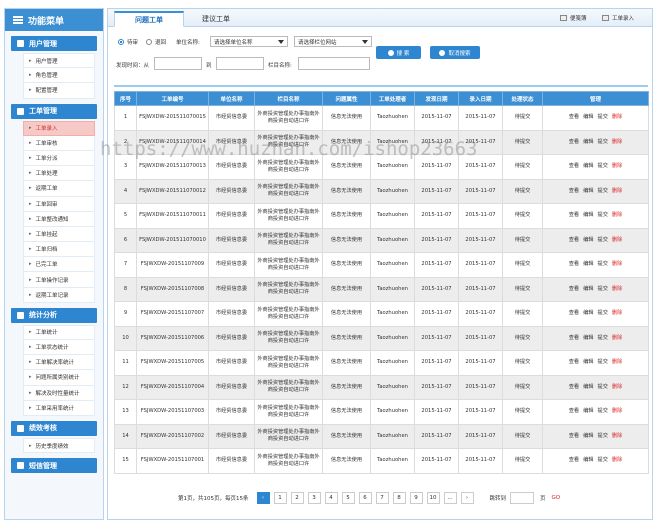 The image size is (656, 520). What do you see at coordinates (249, 41) in the screenshot?
I see `unit-select: 请选择单位名称` at bounding box center [249, 41].